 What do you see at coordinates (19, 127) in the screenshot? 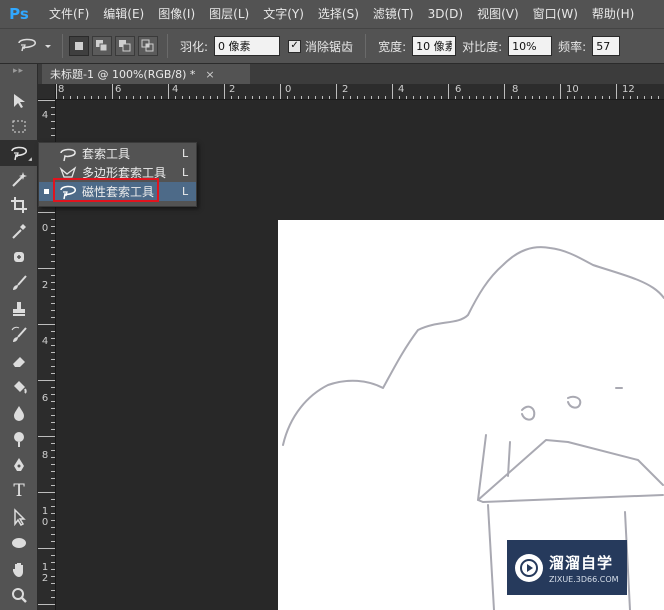
I see `marquee-tool` at bounding box center [19, 127].